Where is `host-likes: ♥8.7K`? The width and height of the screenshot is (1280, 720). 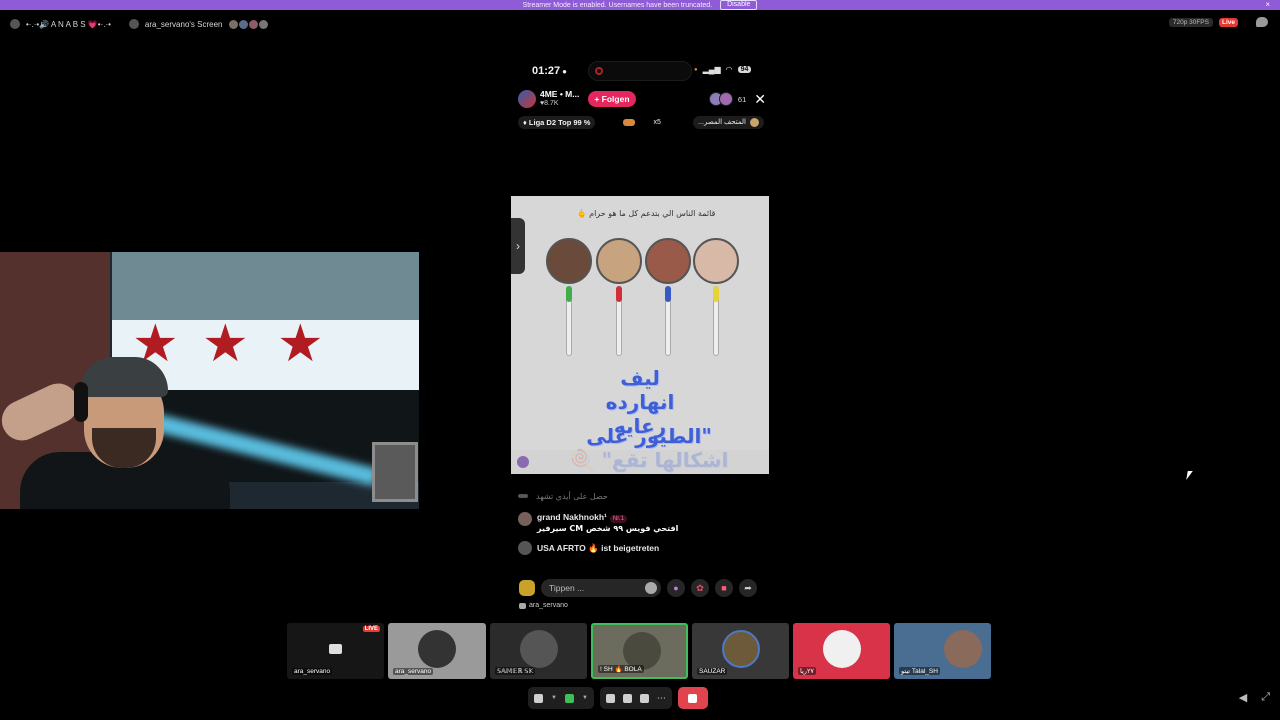
host-likes: ♥8.7K is located at coordinates (549, 103).